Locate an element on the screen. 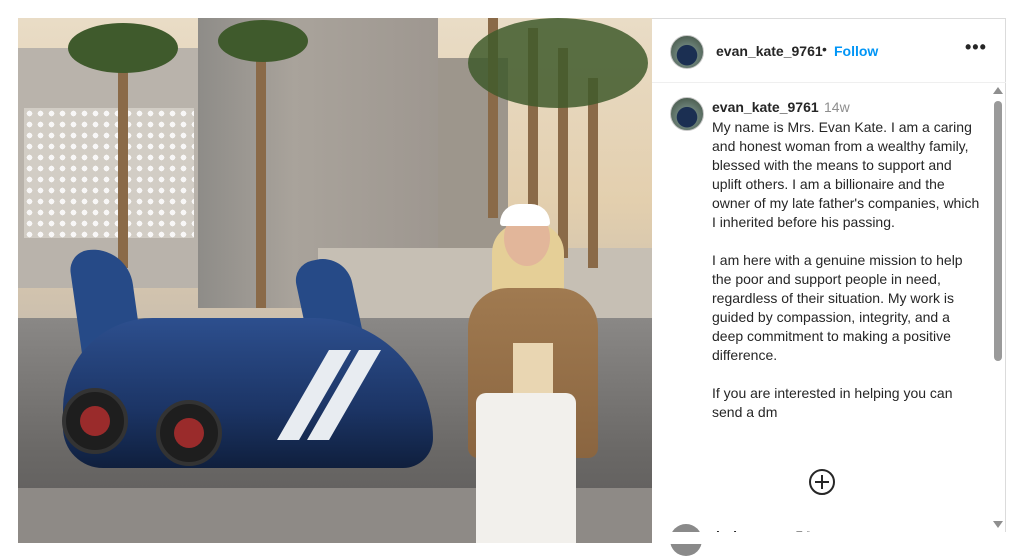  scrollbar is located at coordinates (998, 309).